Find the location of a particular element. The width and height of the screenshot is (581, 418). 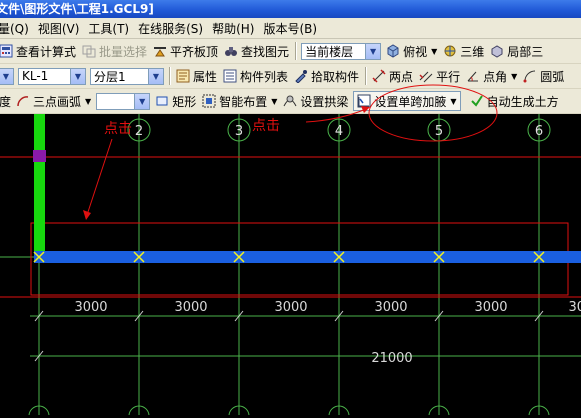

element-list-label: 构件列表 is located at coordinates (264, 76).